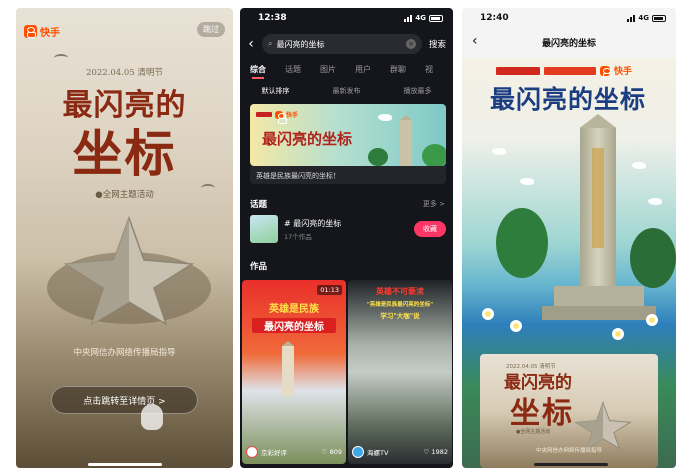  Describe the element at coordinates (50, 33) in the screenshot. I see `brand-name: 快手` at that location.